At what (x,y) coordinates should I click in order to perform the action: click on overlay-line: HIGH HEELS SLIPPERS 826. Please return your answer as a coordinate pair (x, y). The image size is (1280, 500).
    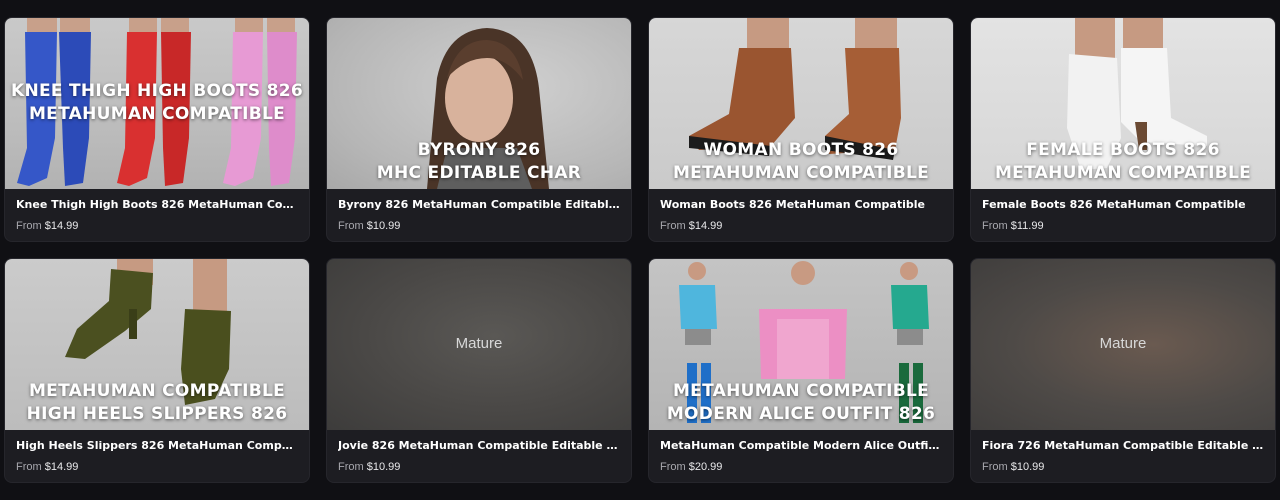
    Looking at the image, I should click on (157, 414).